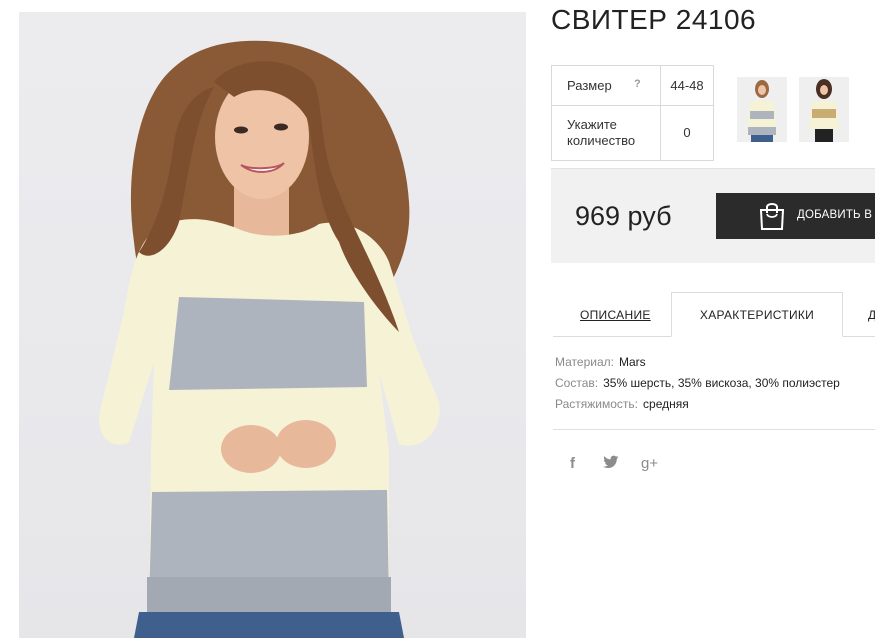 The height and width of the screenshot is (638, 875). What do you see at coordinates (632, 362) in the screenshot?
I see `spec-material-value: Mars` at bounding box center [632, 362].